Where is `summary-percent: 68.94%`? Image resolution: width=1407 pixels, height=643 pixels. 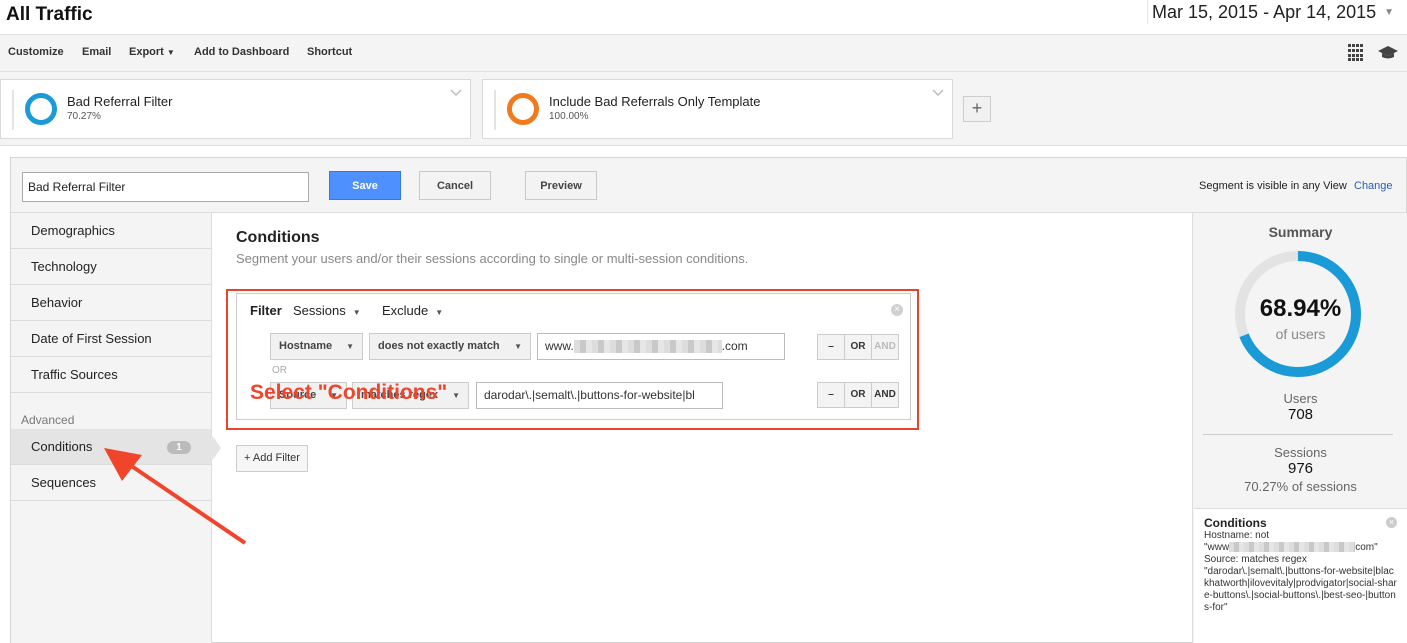 summary-percent: 68.94% is located at coordinates (1300, 308).